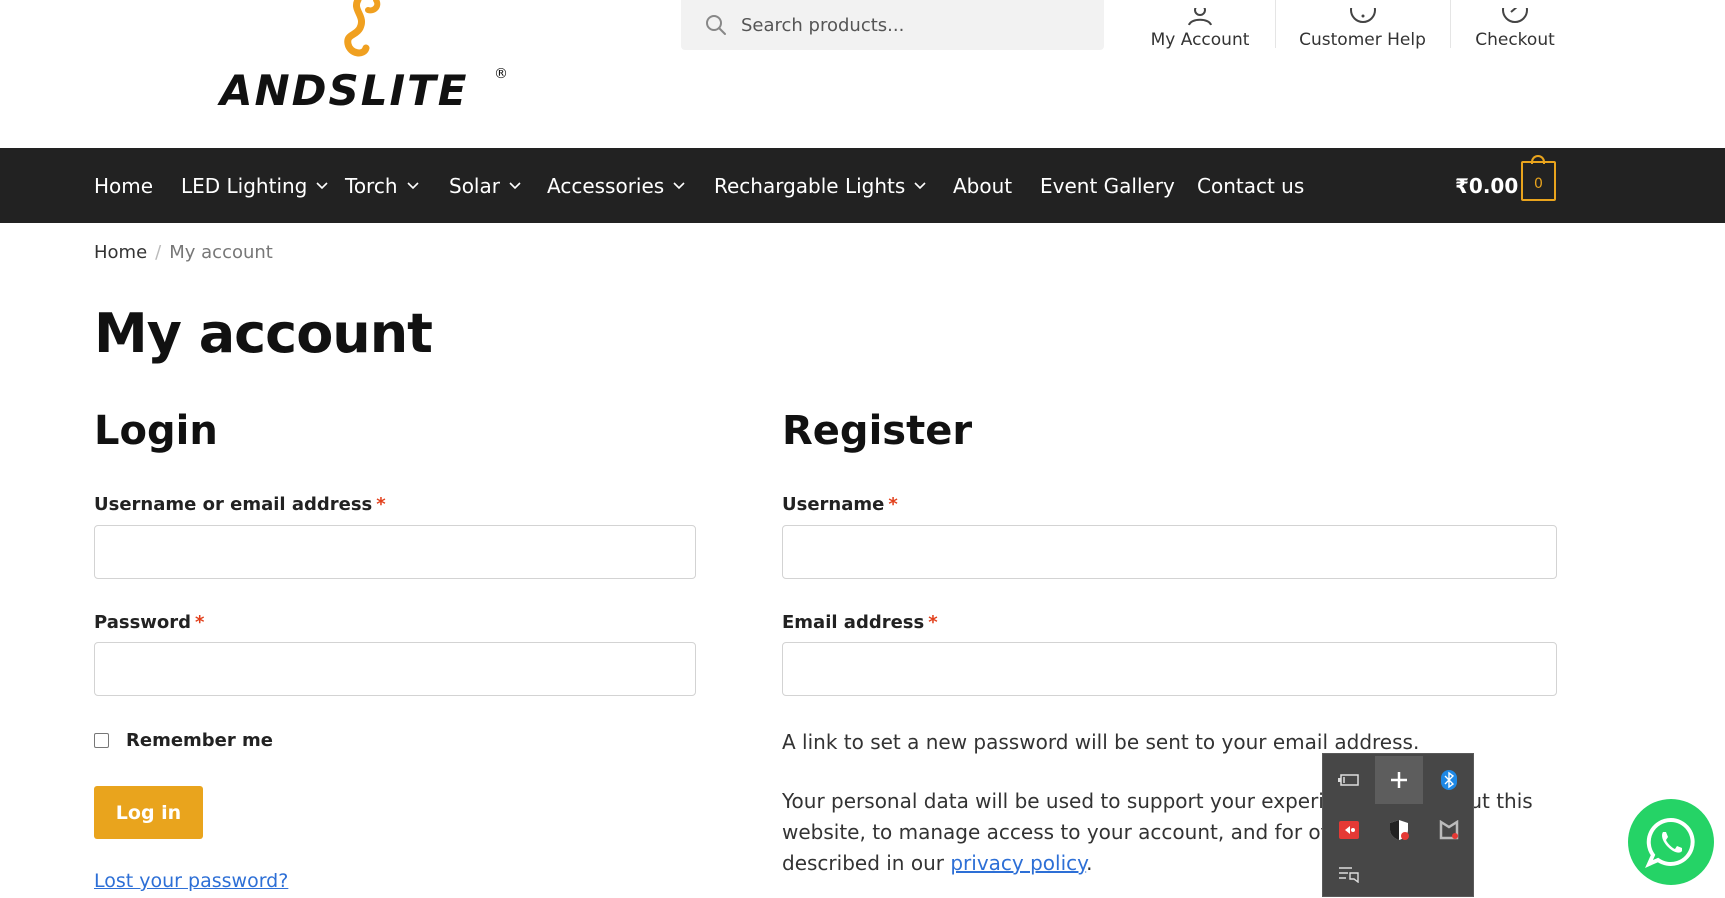 This screenshot has width=1725, height=898. What do you see at coordinates (1018, 863) in the screenshot?
I see `privacy-policy-link: privacy policy` at bounding box center [1018, 863].